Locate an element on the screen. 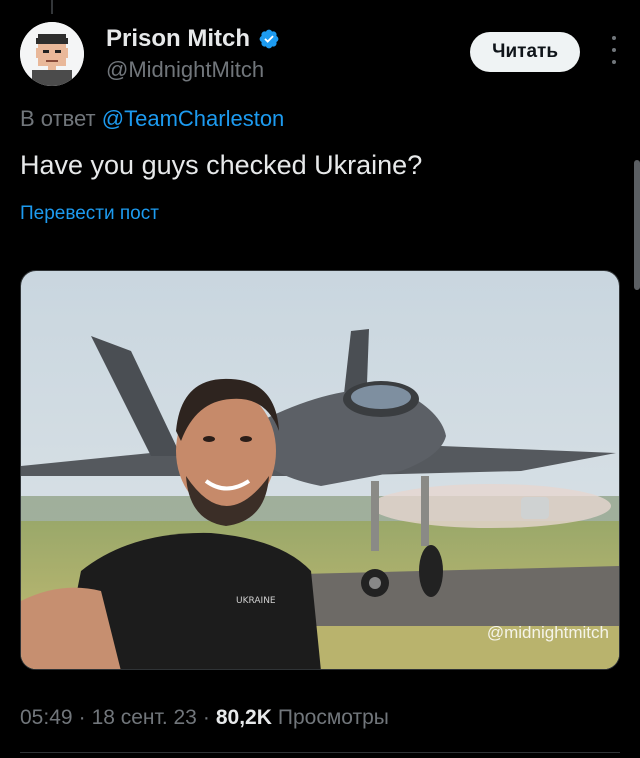 The image size is (640, 758). reply-context: В ответ @TeamCharleston is located at coordinates (152, 119).